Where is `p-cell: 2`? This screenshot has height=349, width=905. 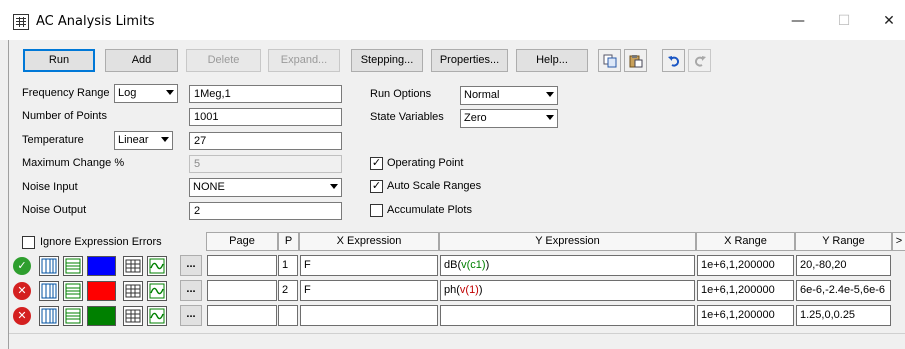
p-cell: 2 is located at coordinates (288, 290).